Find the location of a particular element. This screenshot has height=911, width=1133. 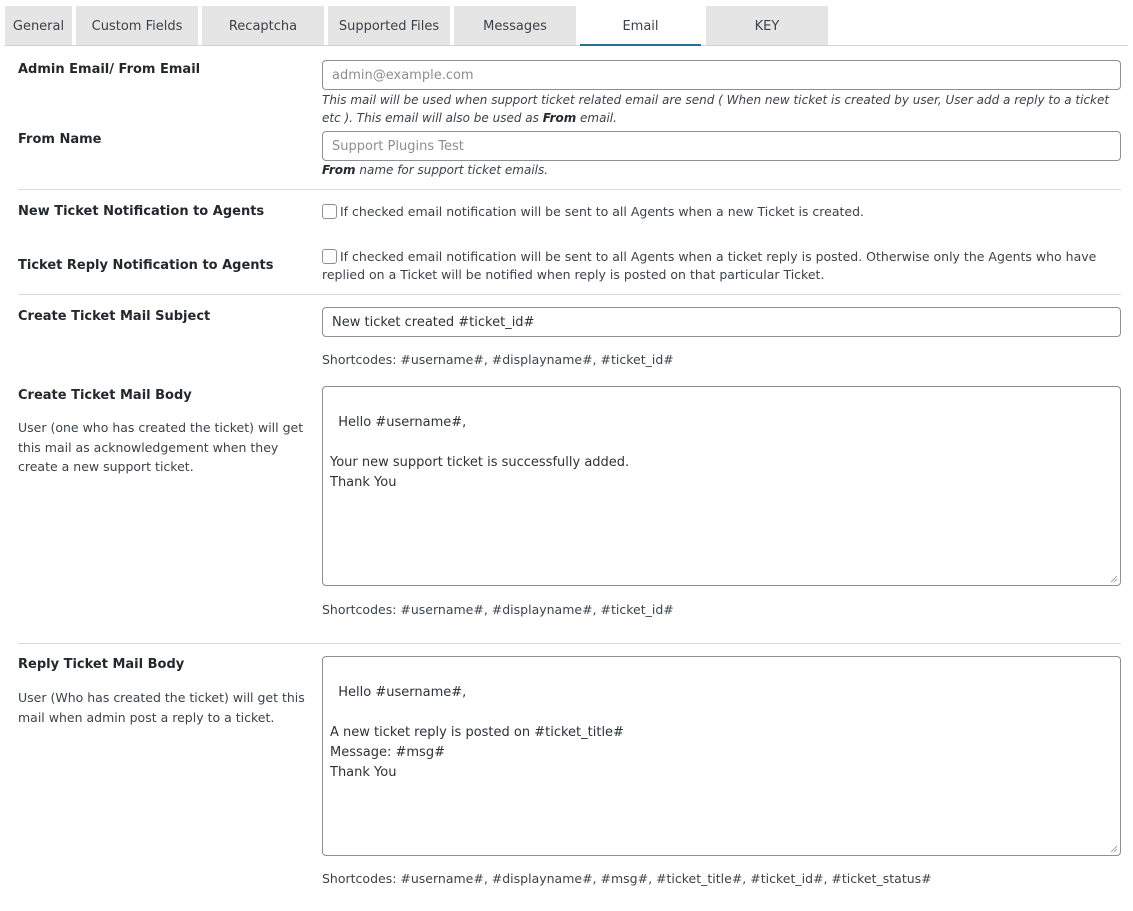

from-name-help: From name for support ticket emails. is located at coordinates (435, 170).